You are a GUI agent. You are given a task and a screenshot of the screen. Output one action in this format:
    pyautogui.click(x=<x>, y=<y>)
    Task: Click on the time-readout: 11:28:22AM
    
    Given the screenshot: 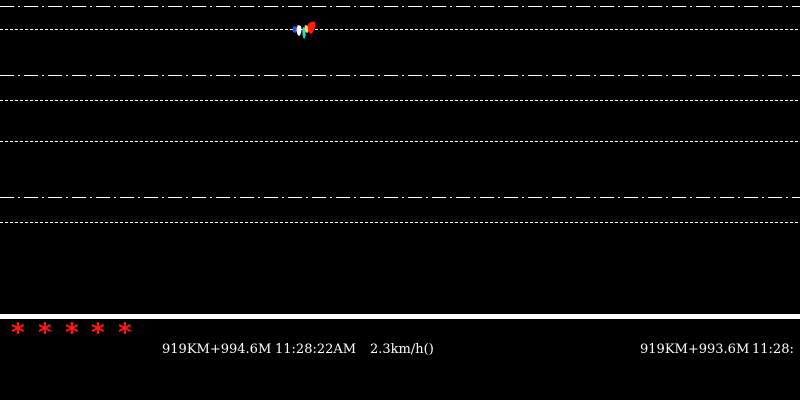 What is the action you would take?
    pyautogui.click(x=316, y=349)
    